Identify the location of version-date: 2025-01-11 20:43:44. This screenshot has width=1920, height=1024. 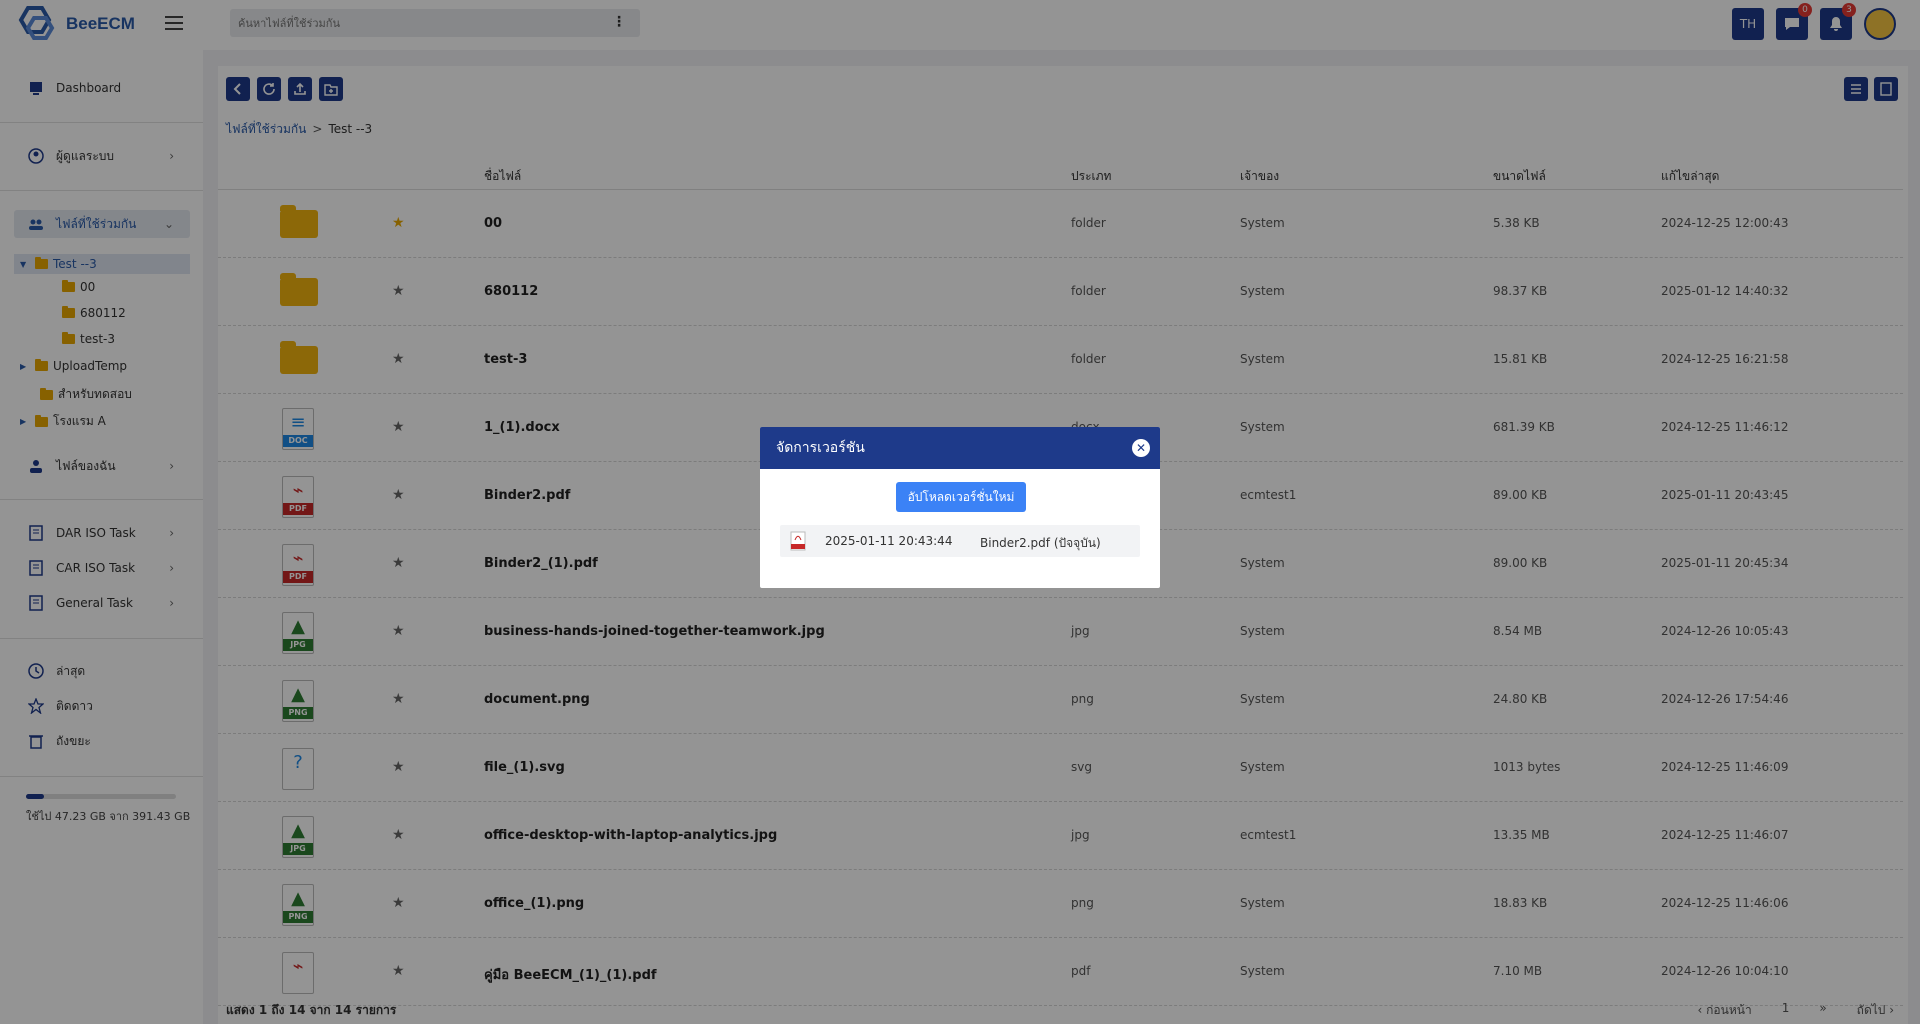
(889, 541).